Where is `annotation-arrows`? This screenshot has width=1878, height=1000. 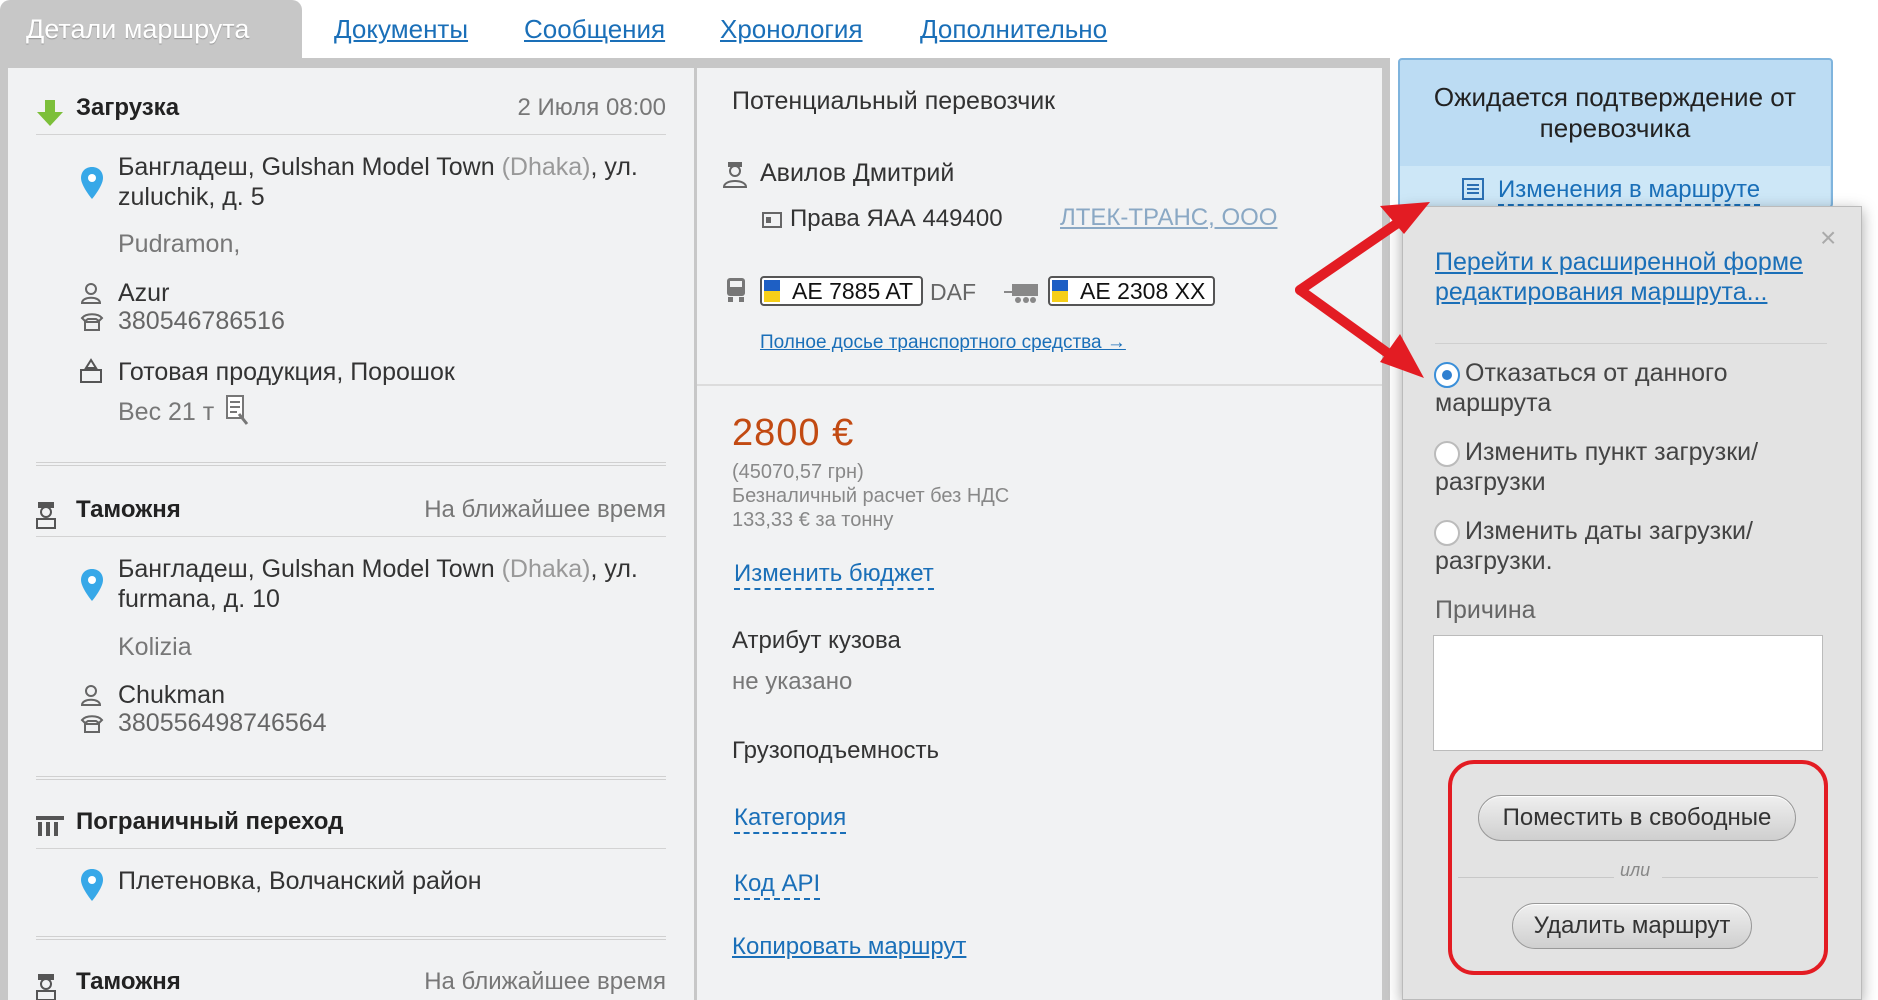
annotation-arrows is located at coordinates (1362, 290).